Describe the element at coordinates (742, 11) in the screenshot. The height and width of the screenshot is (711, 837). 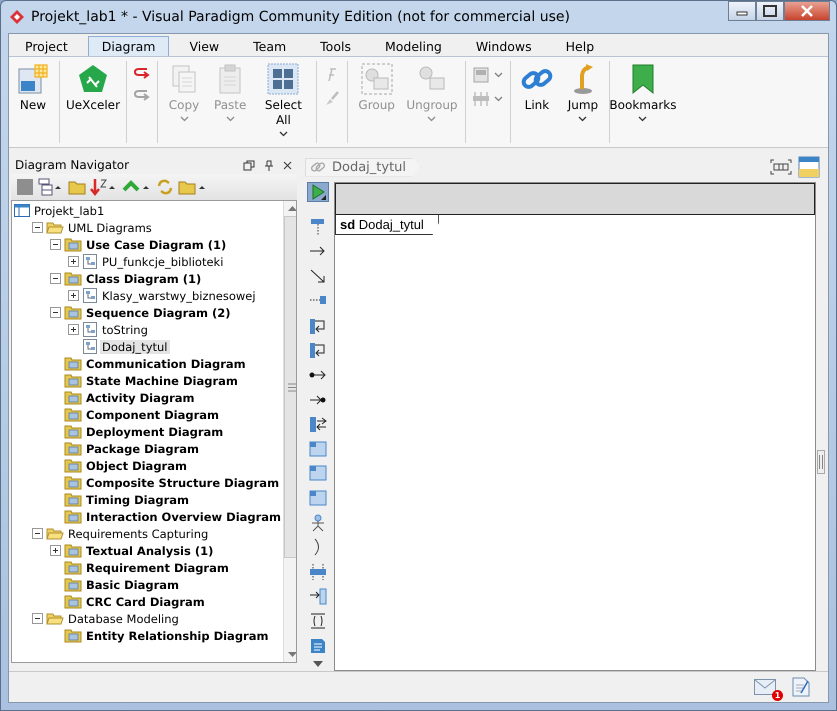
I see `minimize-button` at that location.